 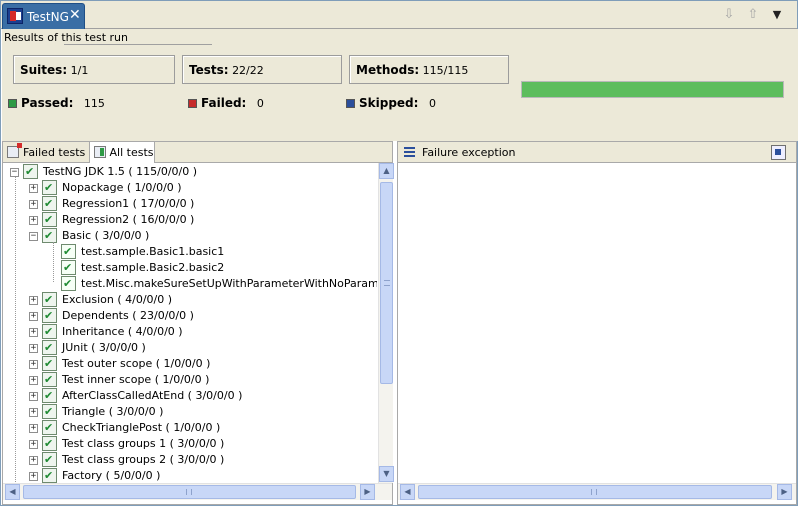 I want to click on close-icon: ✕, so click(x=75, y=15).